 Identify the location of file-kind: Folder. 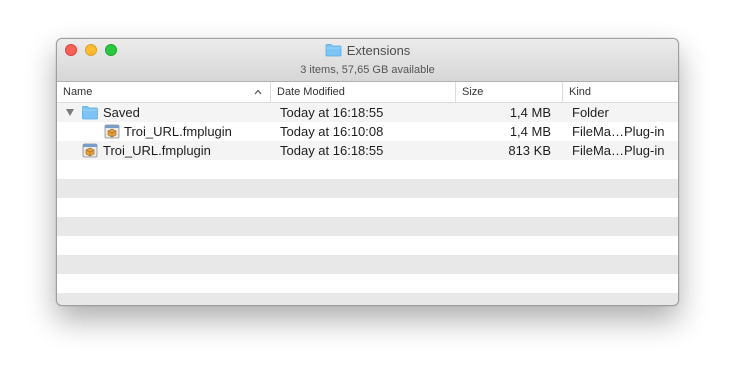
(590, 112).